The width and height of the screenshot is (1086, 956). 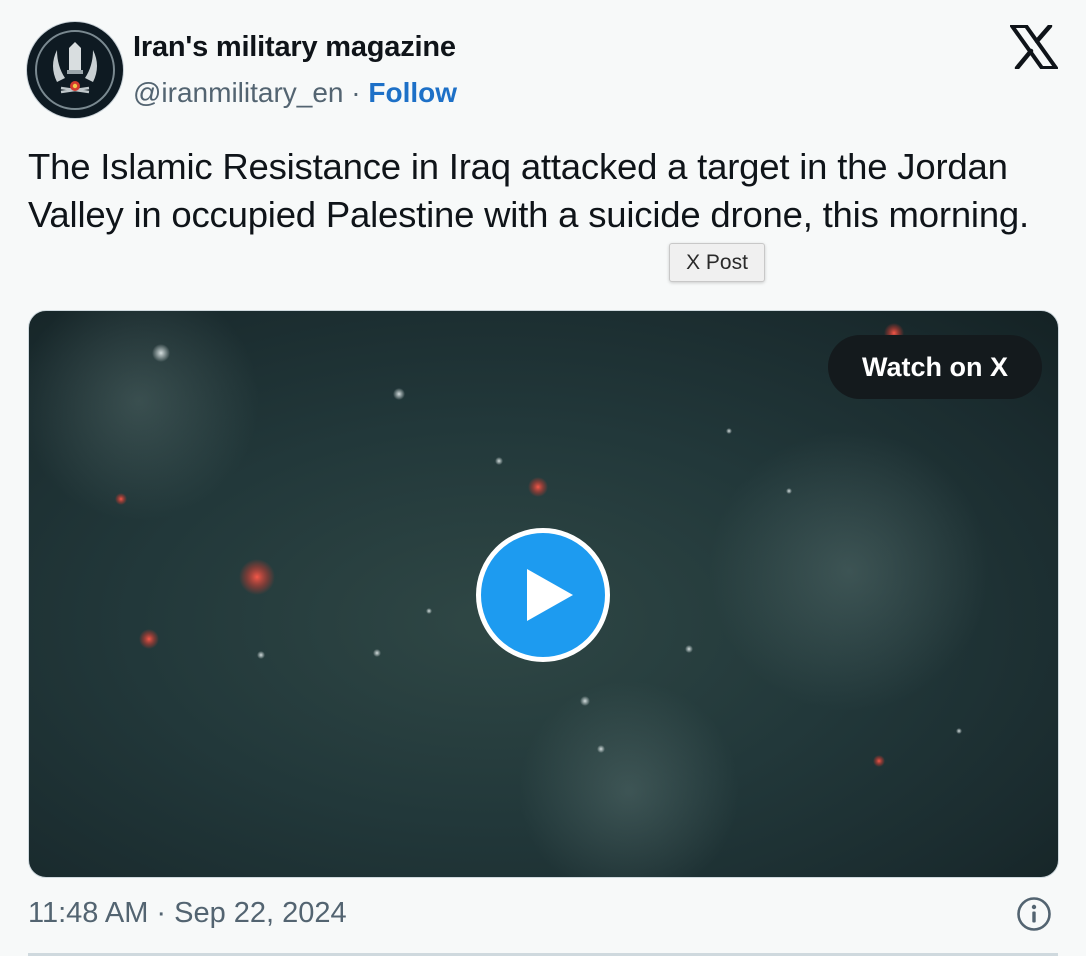 I want to click on play-icon, so click(x=550, y=595).